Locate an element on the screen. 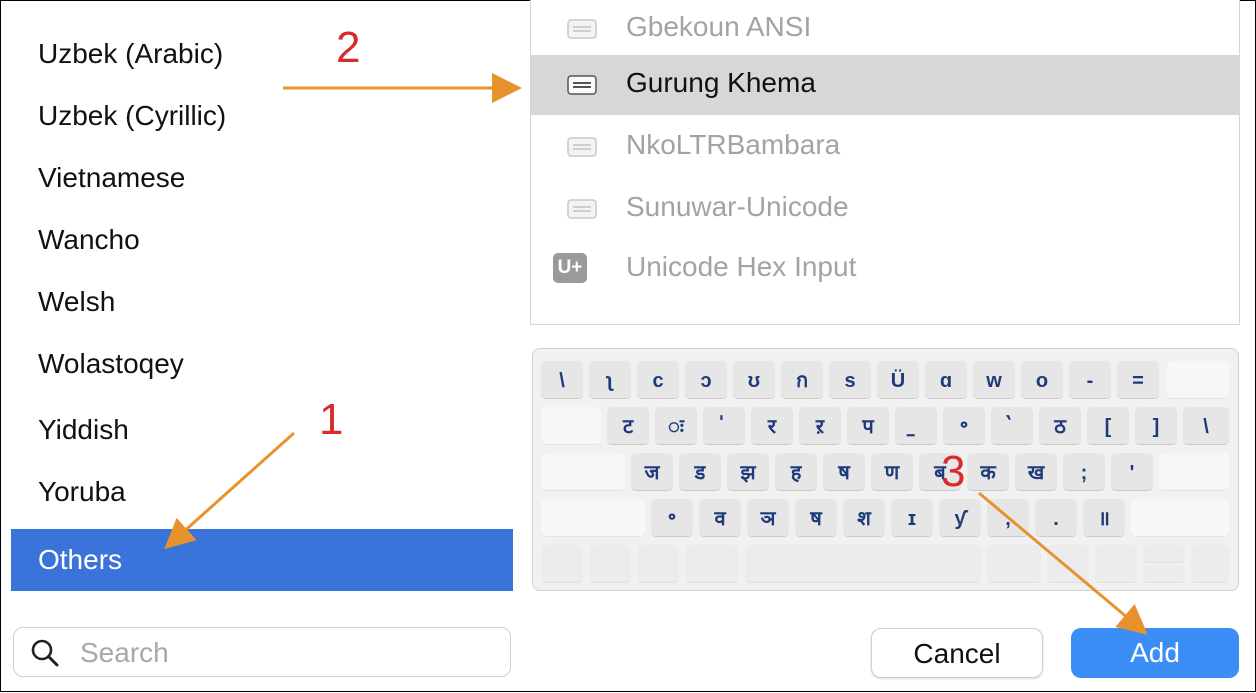 This screenshot has width=1256, height=693. search-field: Search is located at coordinates (262, 652).